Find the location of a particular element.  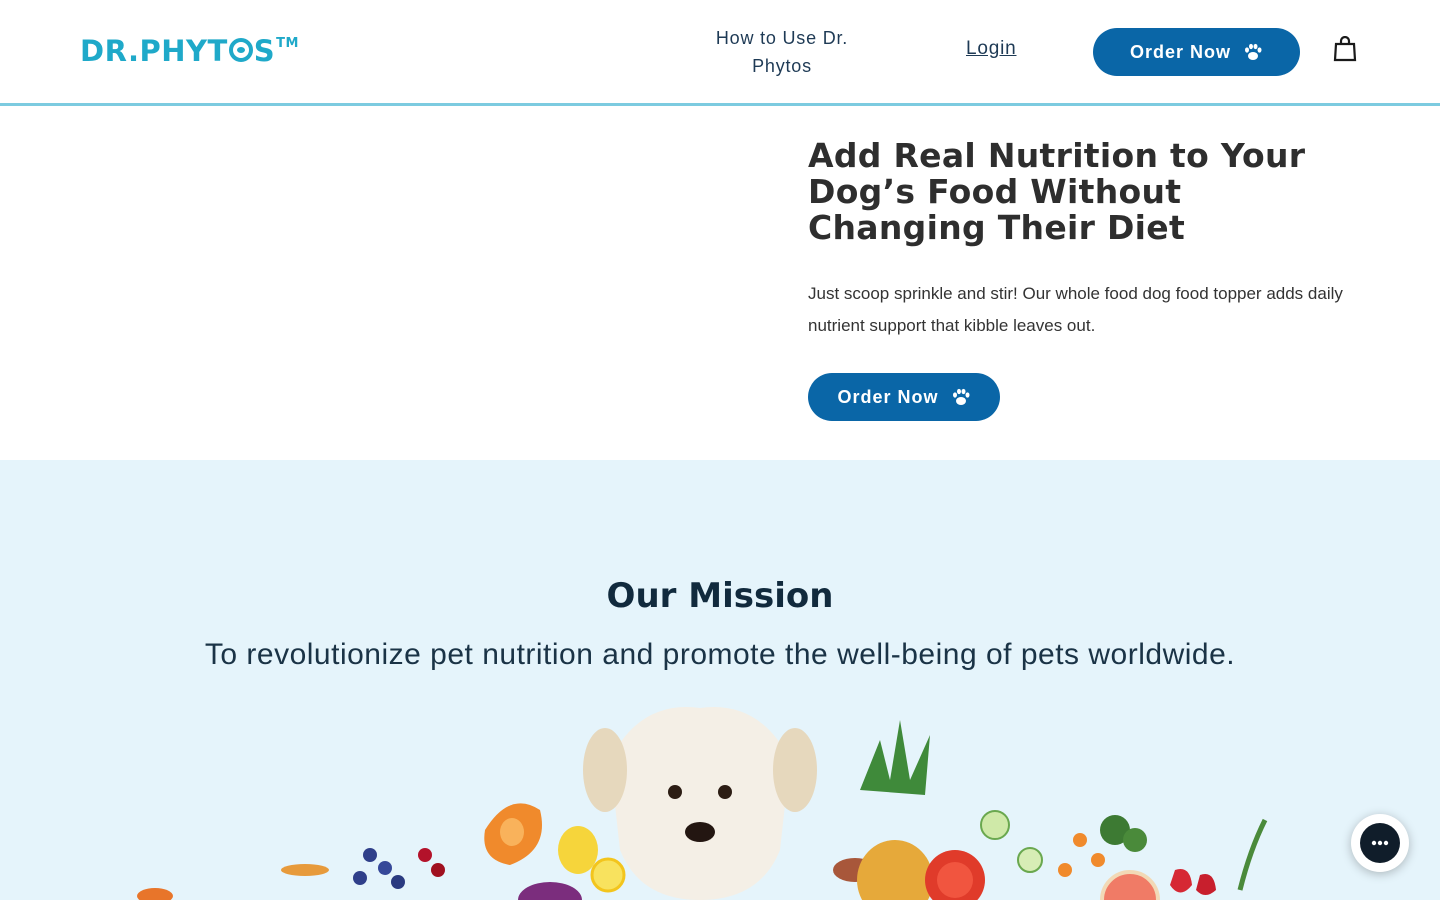

nav-how-line2: Phytos is located at coordinates (782, 66).